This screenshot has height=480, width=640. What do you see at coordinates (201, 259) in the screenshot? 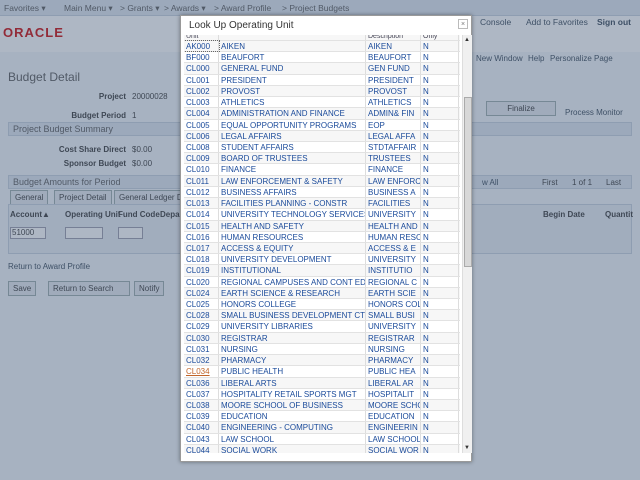
I see `unit-link: CL018` at bounding box center [201, 259].